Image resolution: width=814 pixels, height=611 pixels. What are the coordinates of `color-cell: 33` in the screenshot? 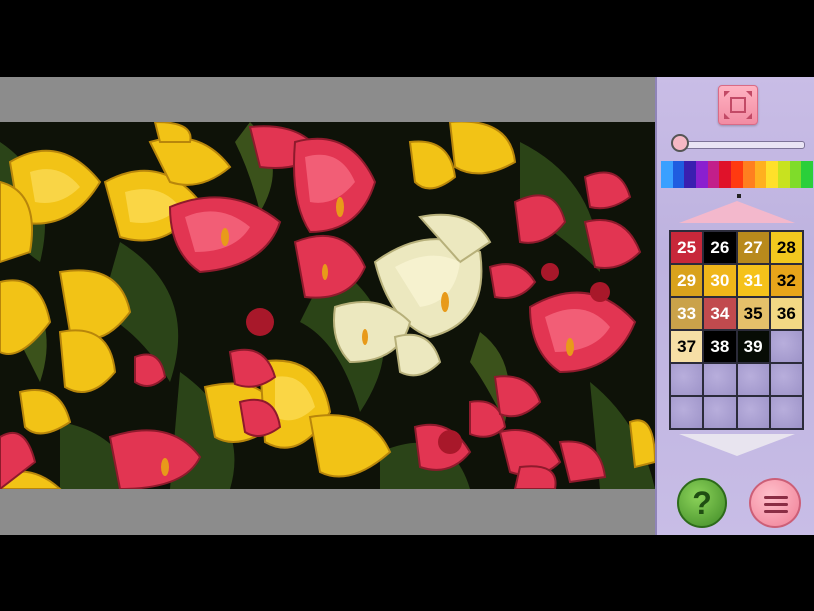 It's located at (687, 313).